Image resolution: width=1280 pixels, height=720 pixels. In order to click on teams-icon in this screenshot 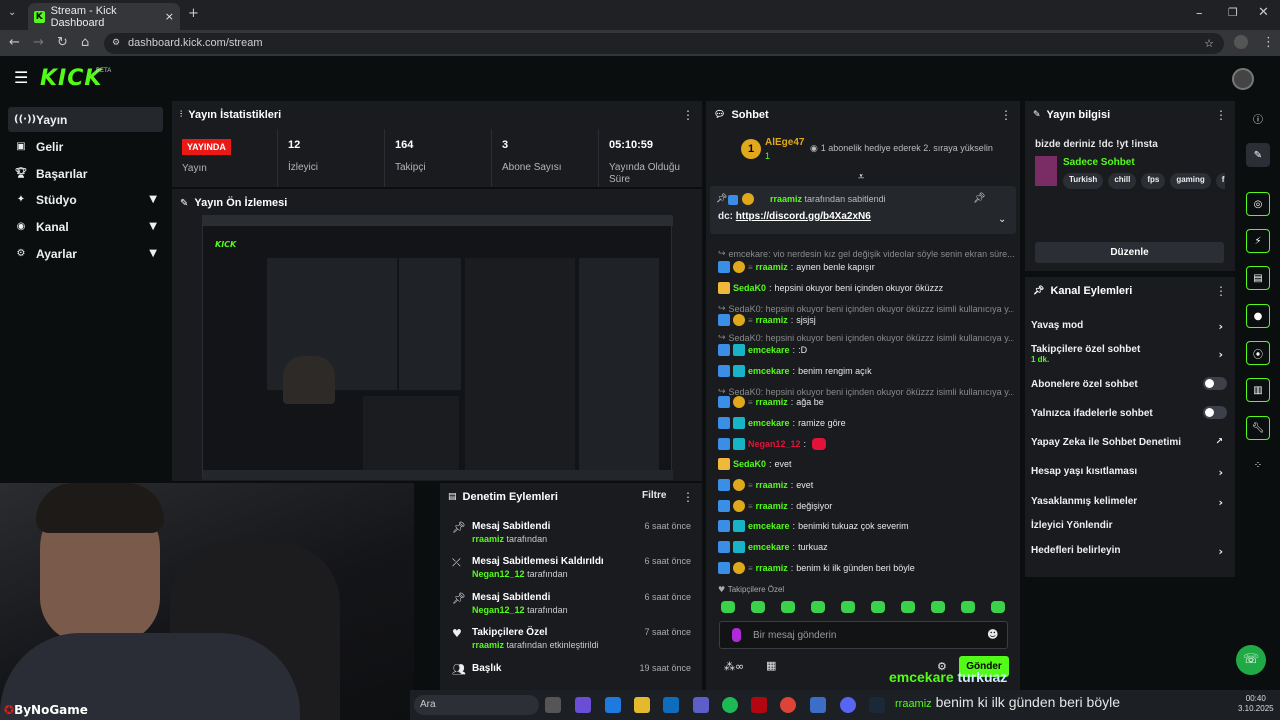, I will do `click(701, 705)`.